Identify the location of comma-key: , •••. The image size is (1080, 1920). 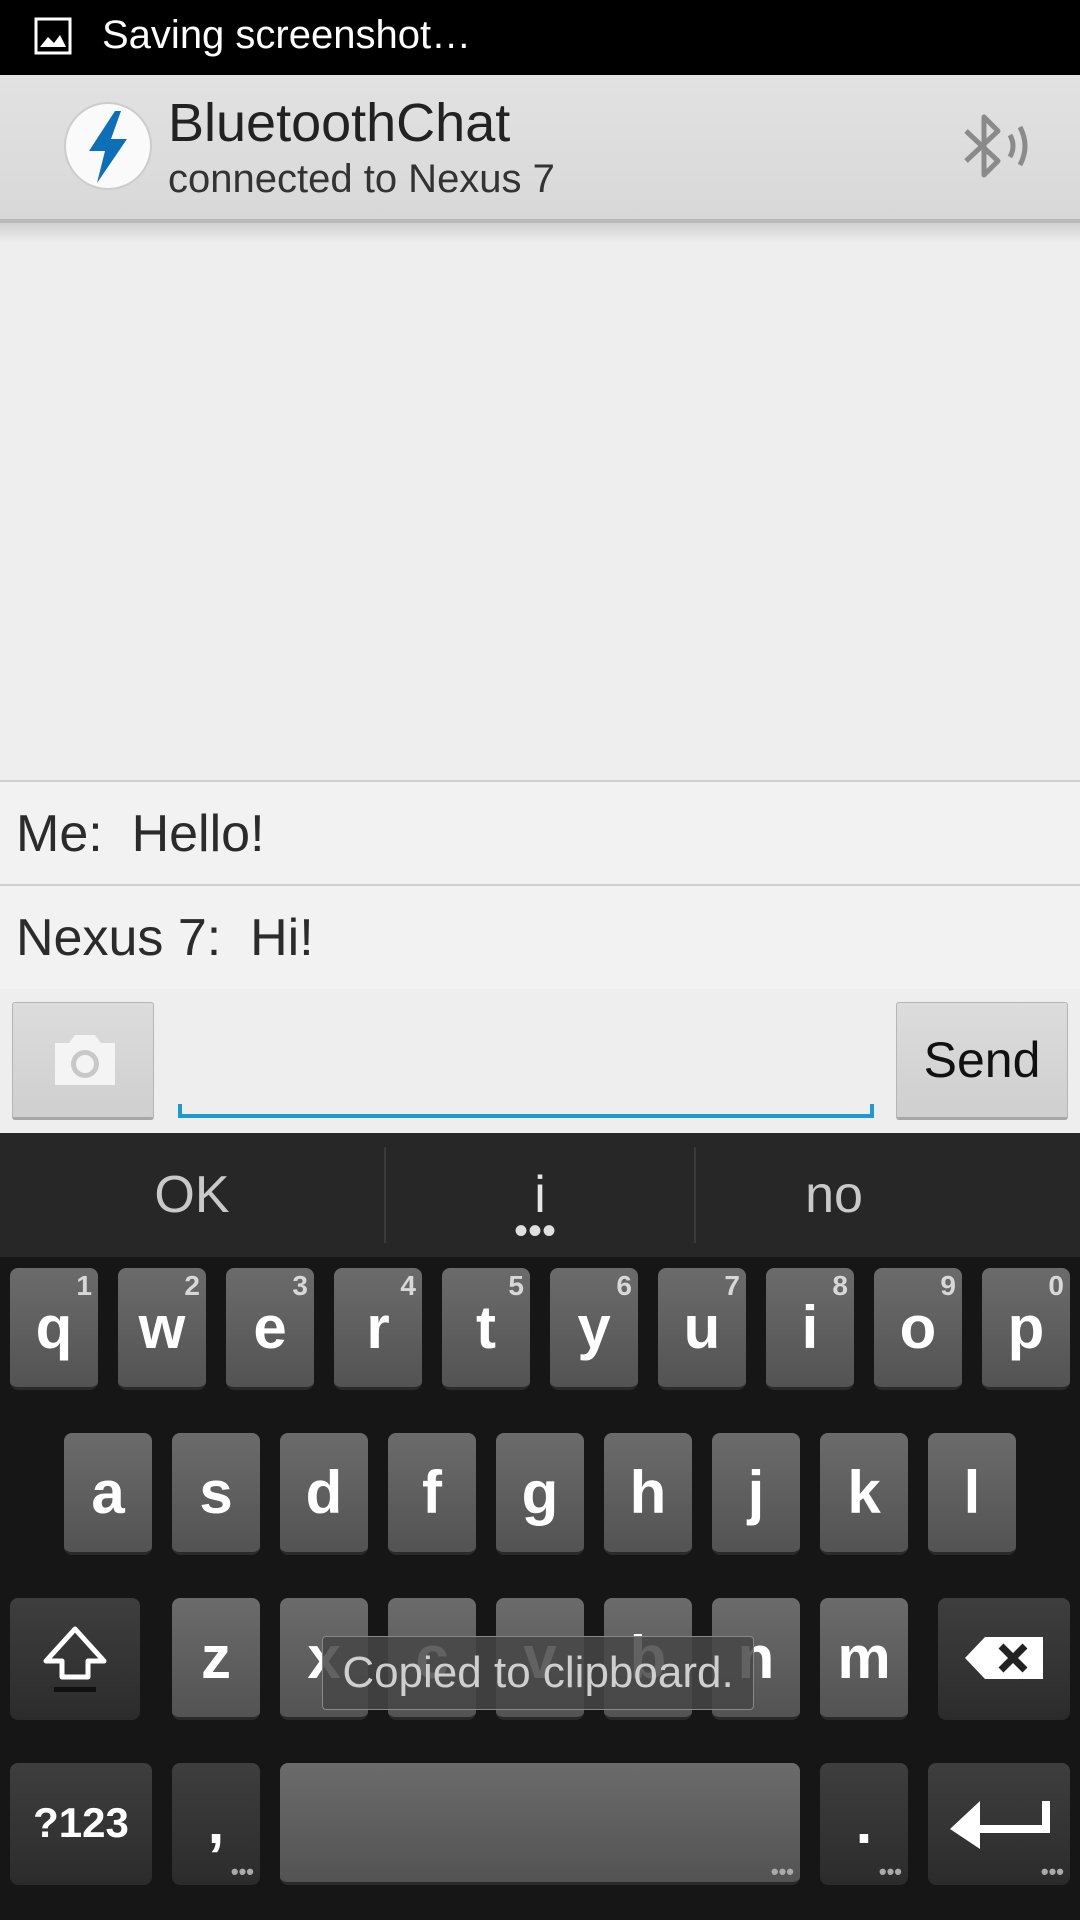
(216, 1824).